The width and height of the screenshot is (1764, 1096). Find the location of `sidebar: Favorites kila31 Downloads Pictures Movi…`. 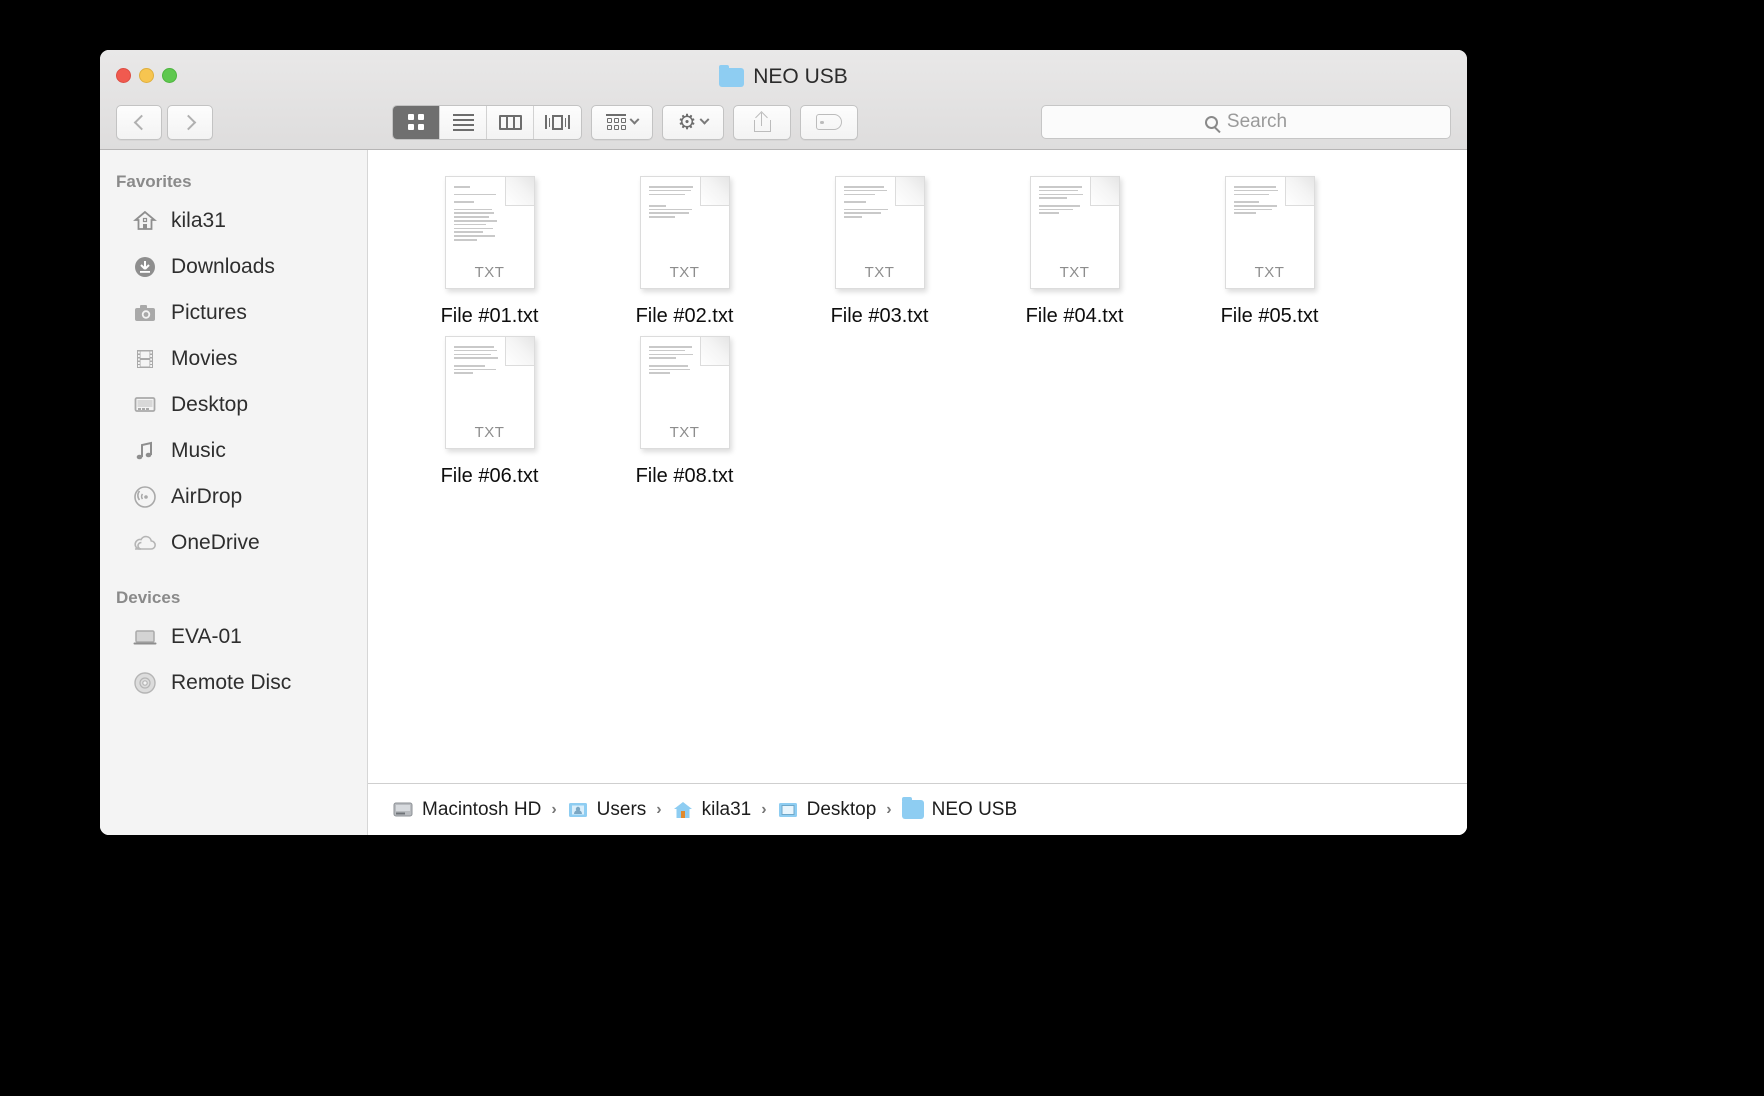

sidebar: Favorites kila31 Downloads Pictures Movi… is located at coordinates (234, 492).